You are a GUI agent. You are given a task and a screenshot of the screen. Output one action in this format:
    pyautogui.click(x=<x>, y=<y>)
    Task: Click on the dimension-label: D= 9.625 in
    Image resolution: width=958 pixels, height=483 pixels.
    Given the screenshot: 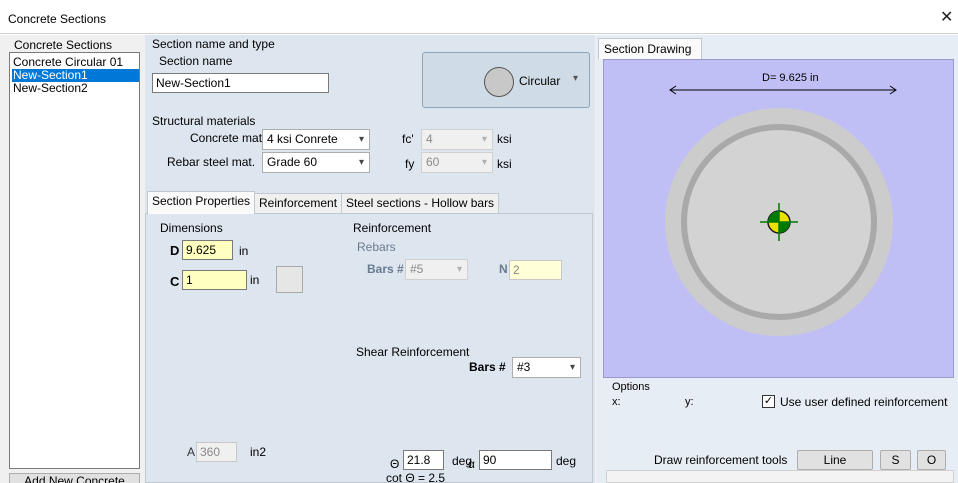 What is the action you would take?
    pyautogui.click(x=790, y=78)
    